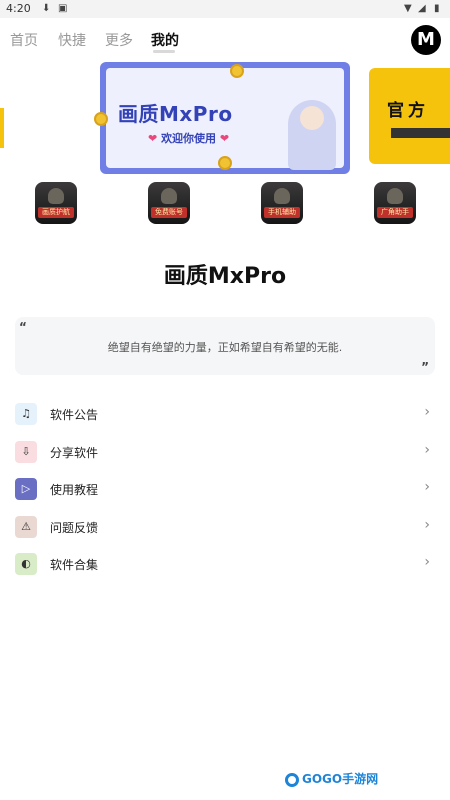  What do you see at coordinates (18, 8) in the screenshot?
I see `status-time: 4:20` at bounding box center [18, 8].